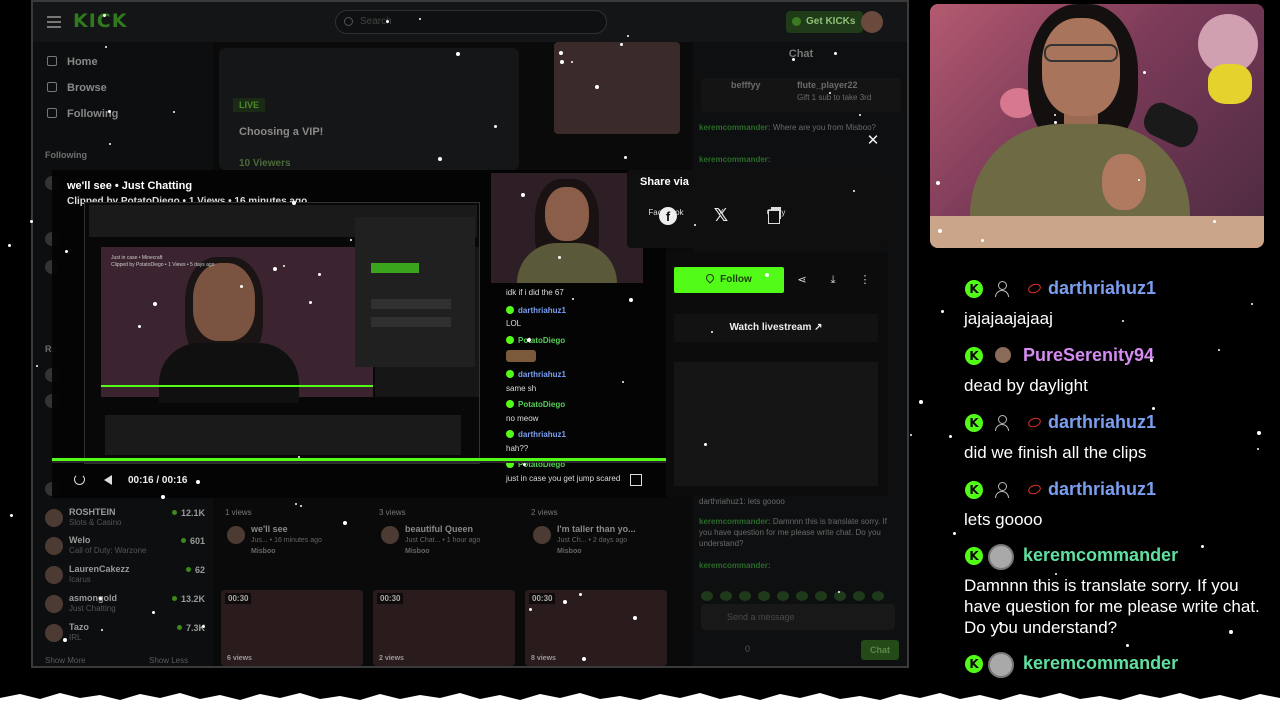 The height and width of the screenshot is (720, 1280). Describe the element at coordinates (125, 605) in the screenshot. I see `sidebar-channel-asmongold: asmongold Just Chatting 13.2K` at that location.